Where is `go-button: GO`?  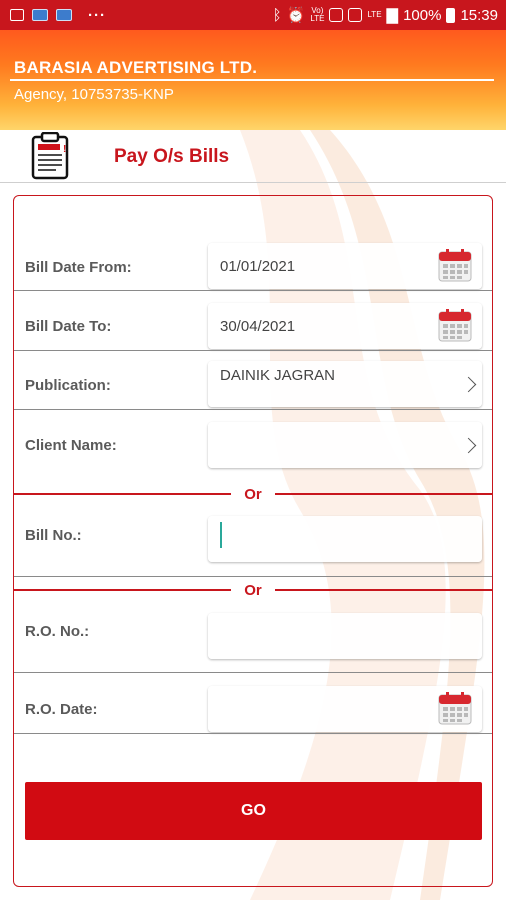
go-button: GO is located at coordinates (253, 811).